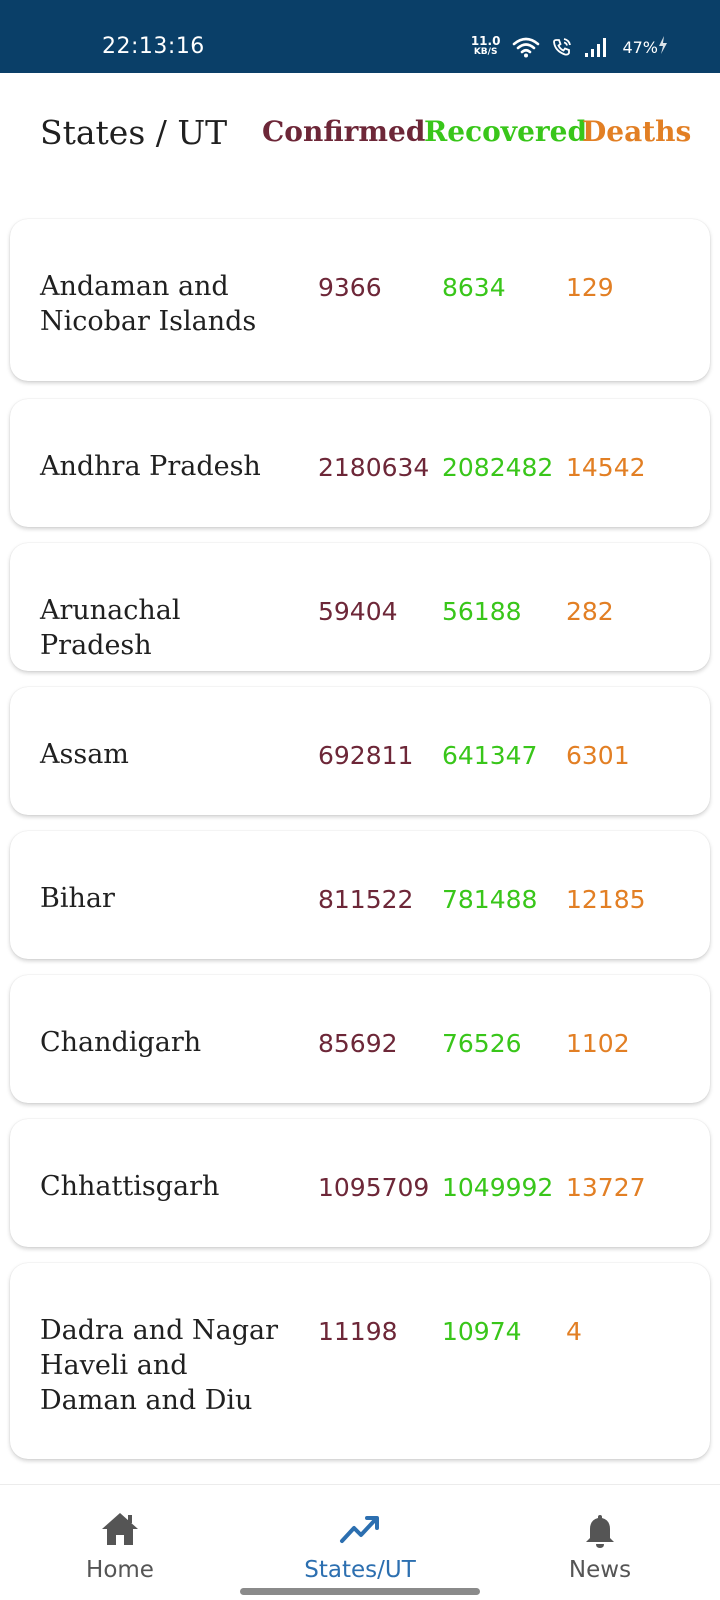 This screenshot has width=720, height=1600. I want to click on recovered-count: 2082482, so click(498, 467).